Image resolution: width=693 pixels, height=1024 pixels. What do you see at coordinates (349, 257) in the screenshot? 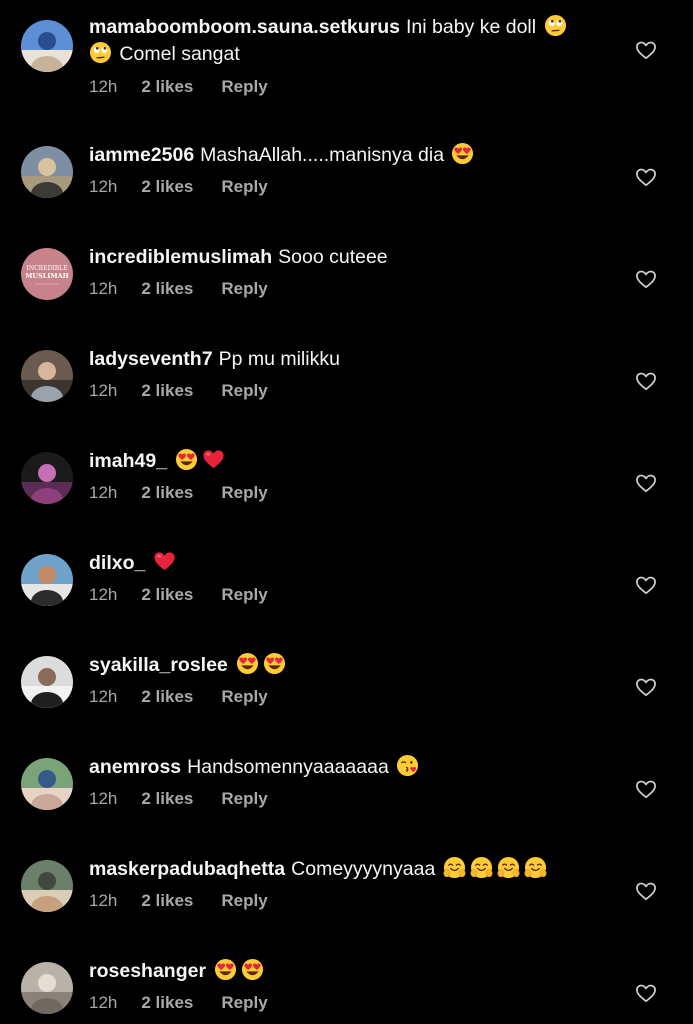
I see `comment-body: incrediblemuslimah Sooo cuteee` at bounding box center [349, 257].